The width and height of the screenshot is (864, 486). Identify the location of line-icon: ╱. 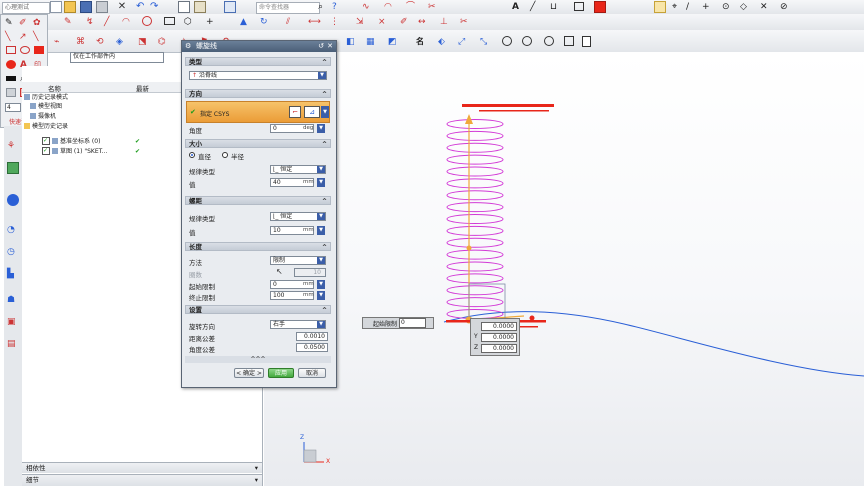
(110, 22).